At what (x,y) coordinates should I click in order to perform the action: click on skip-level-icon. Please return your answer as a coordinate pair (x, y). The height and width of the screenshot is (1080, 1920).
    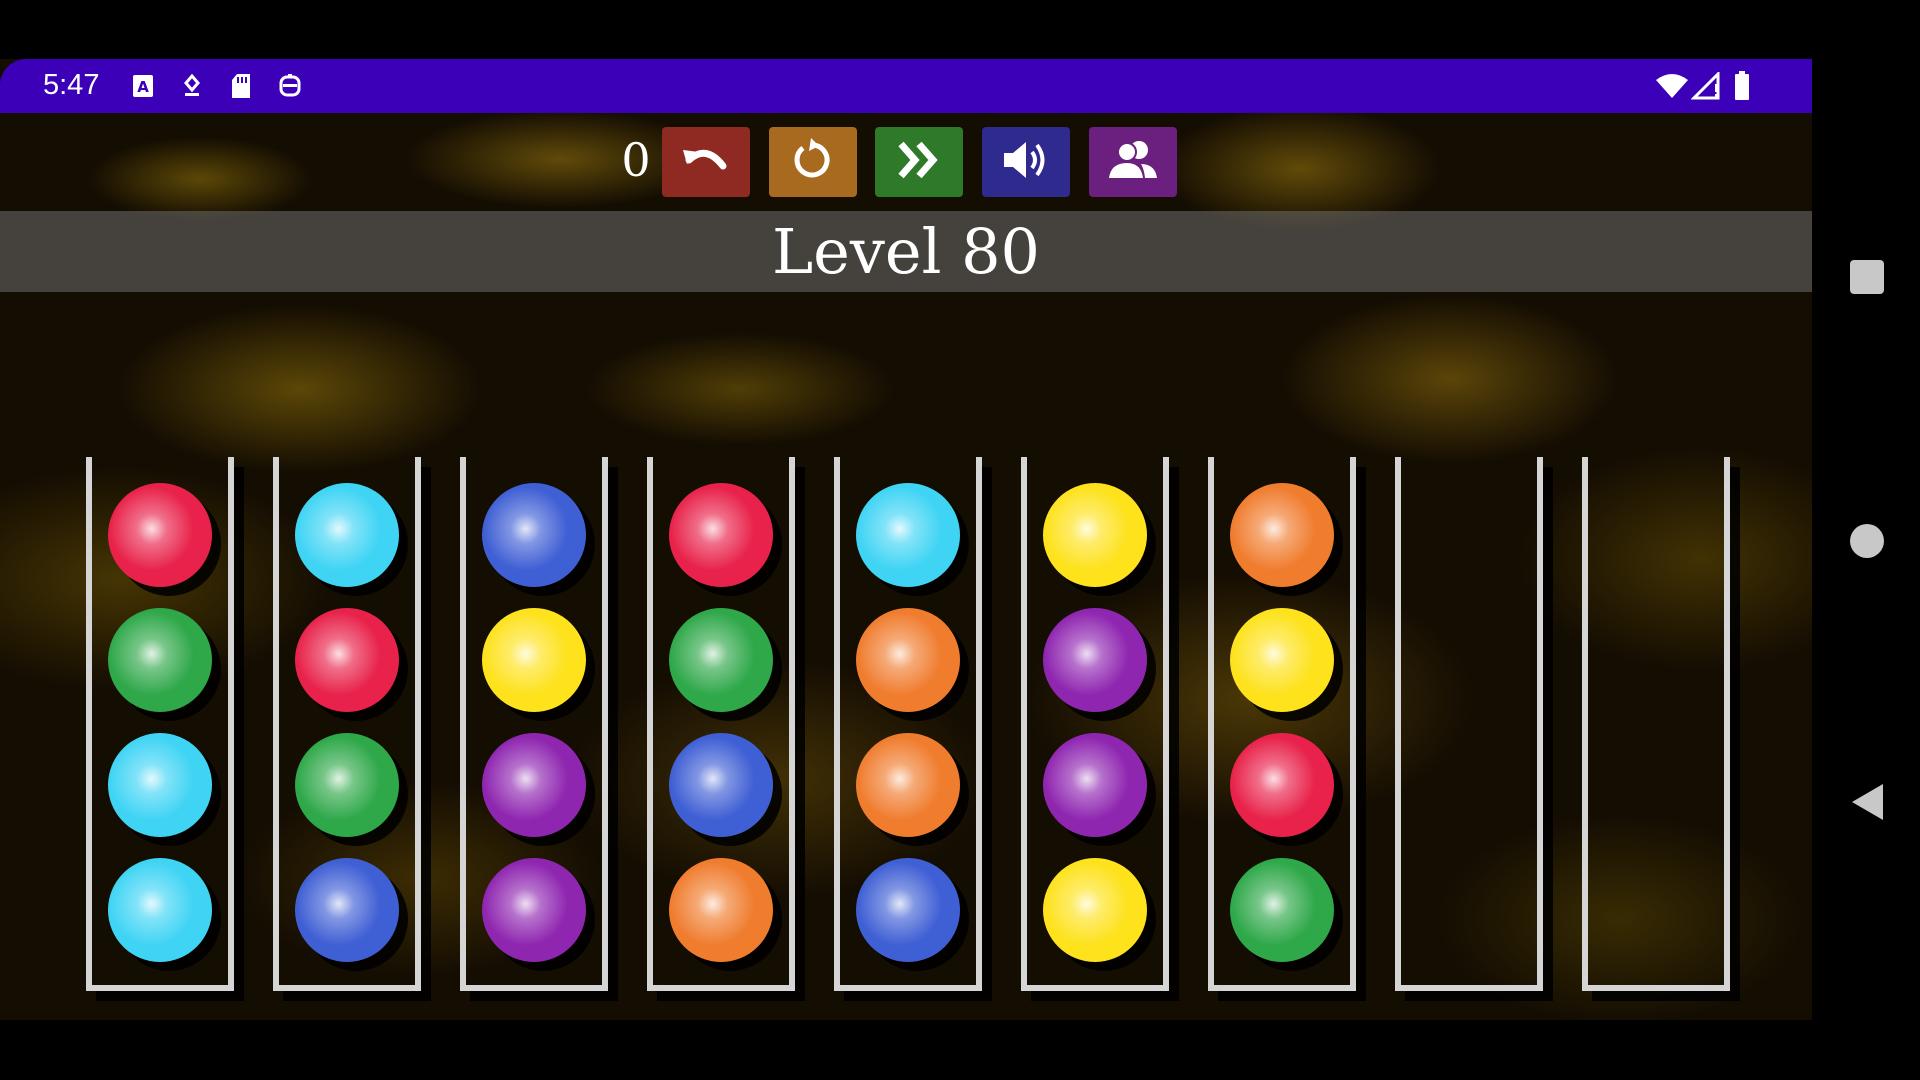
    Looking at the image, I should click on (919, 162).